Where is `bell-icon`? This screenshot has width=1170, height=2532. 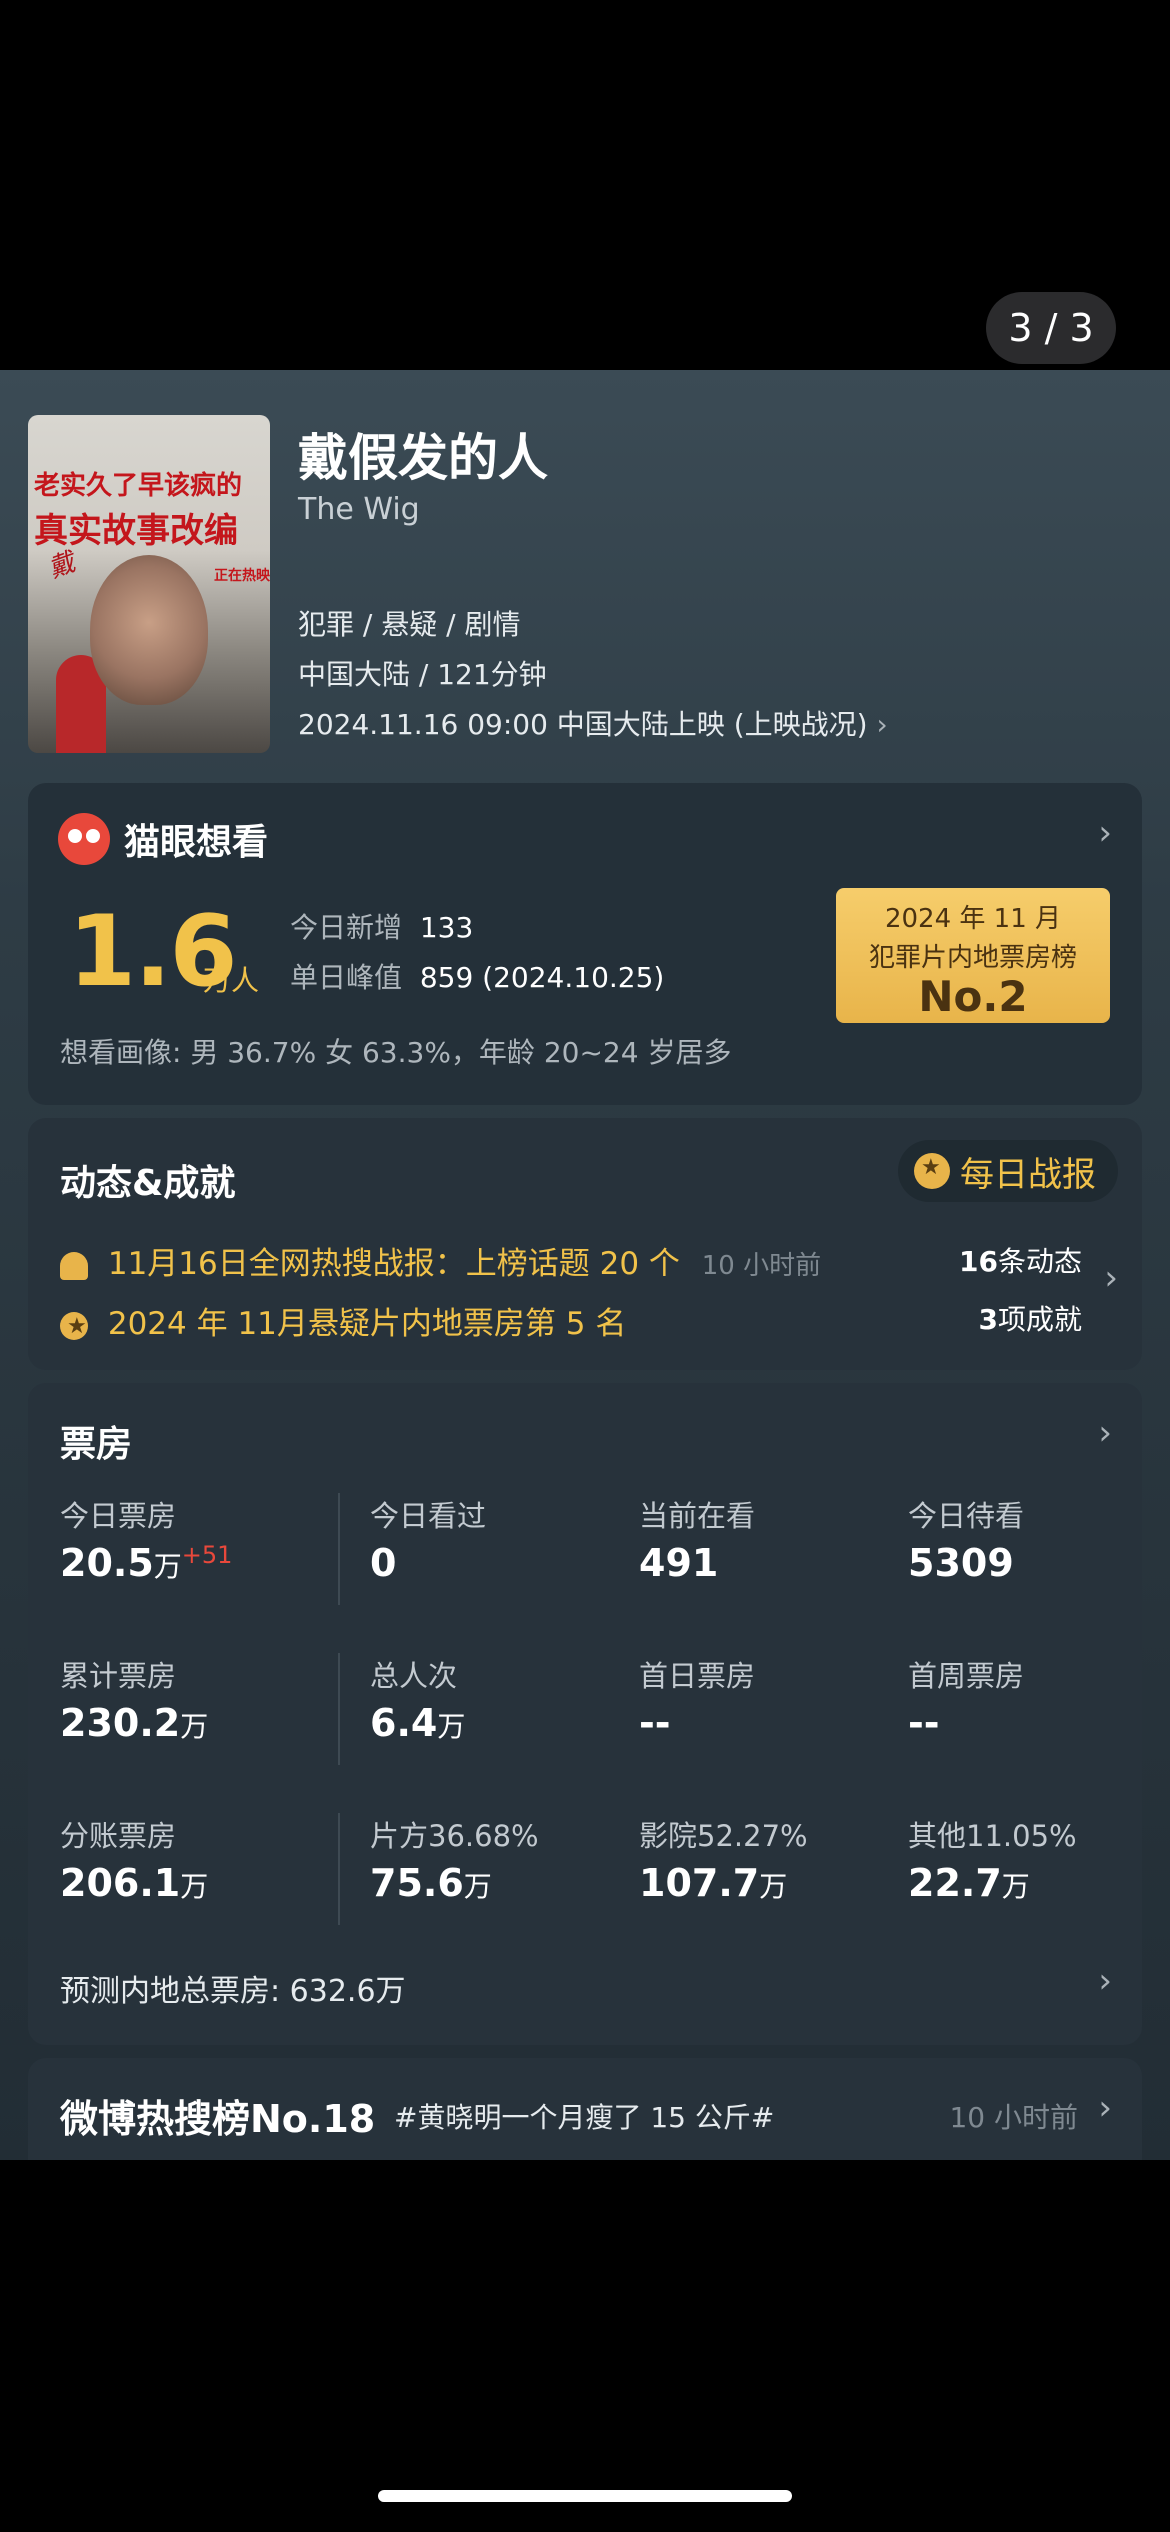
bell-icon is located at coordinates (74, 1265).